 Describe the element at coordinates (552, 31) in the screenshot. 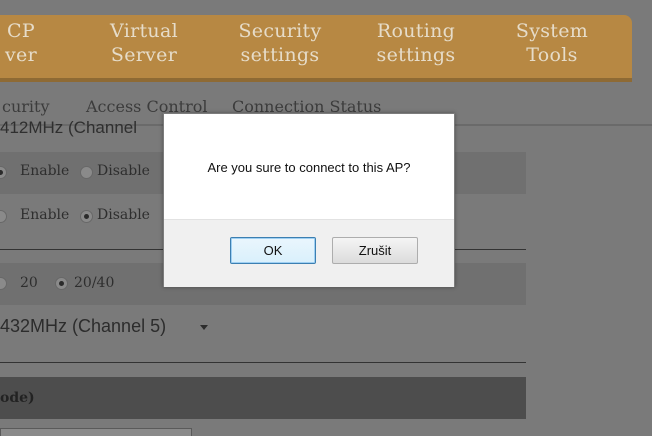

I see `nav-item-label-line1: System` at that location.